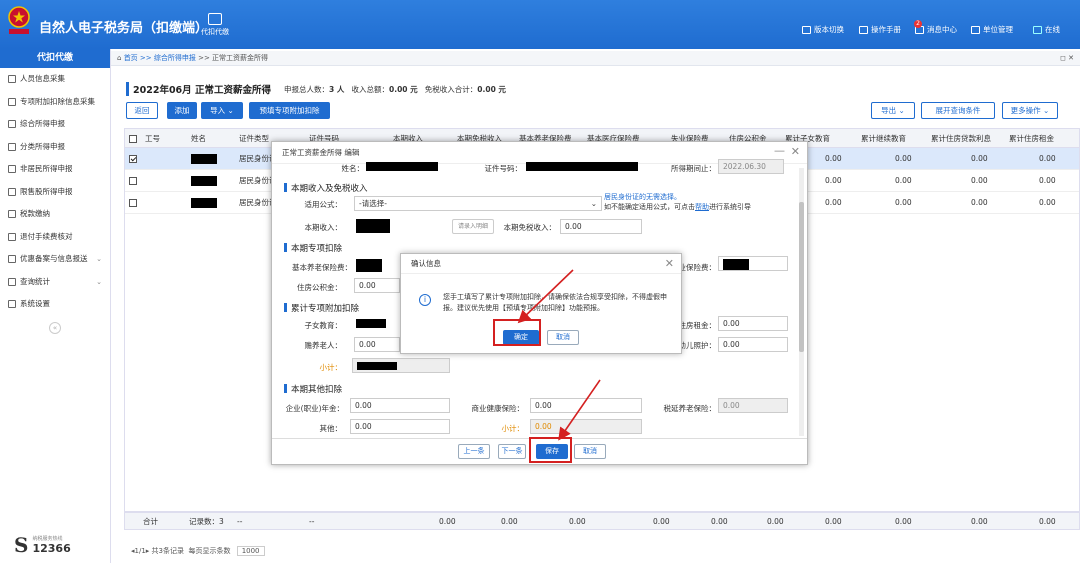  I want to click on add-button: 添加, so click(182, 110).